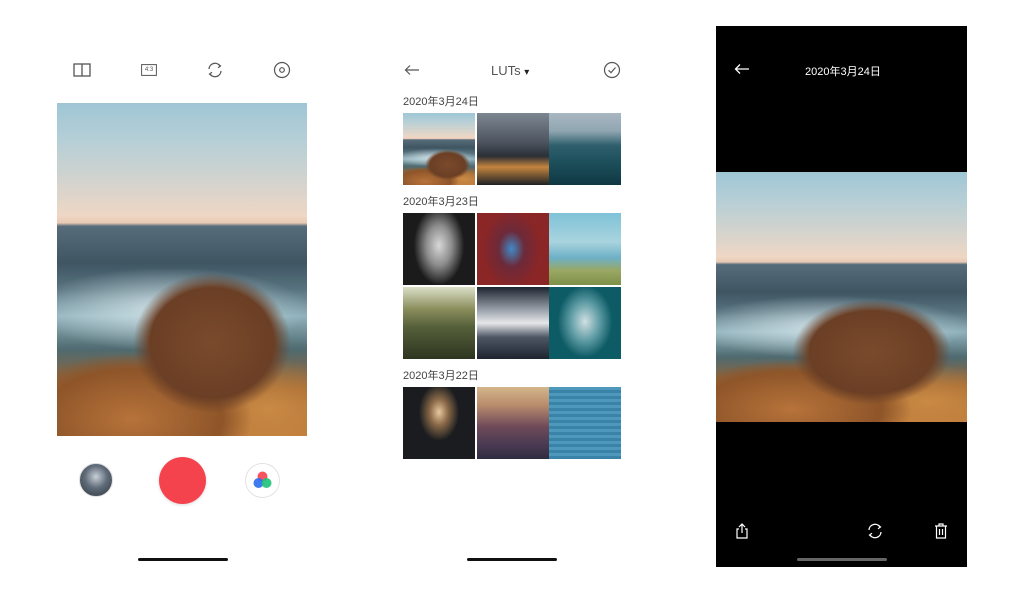  Describe the element at coordinates (82, 70) in the screenshot. I see `split-view-icon` at that location.